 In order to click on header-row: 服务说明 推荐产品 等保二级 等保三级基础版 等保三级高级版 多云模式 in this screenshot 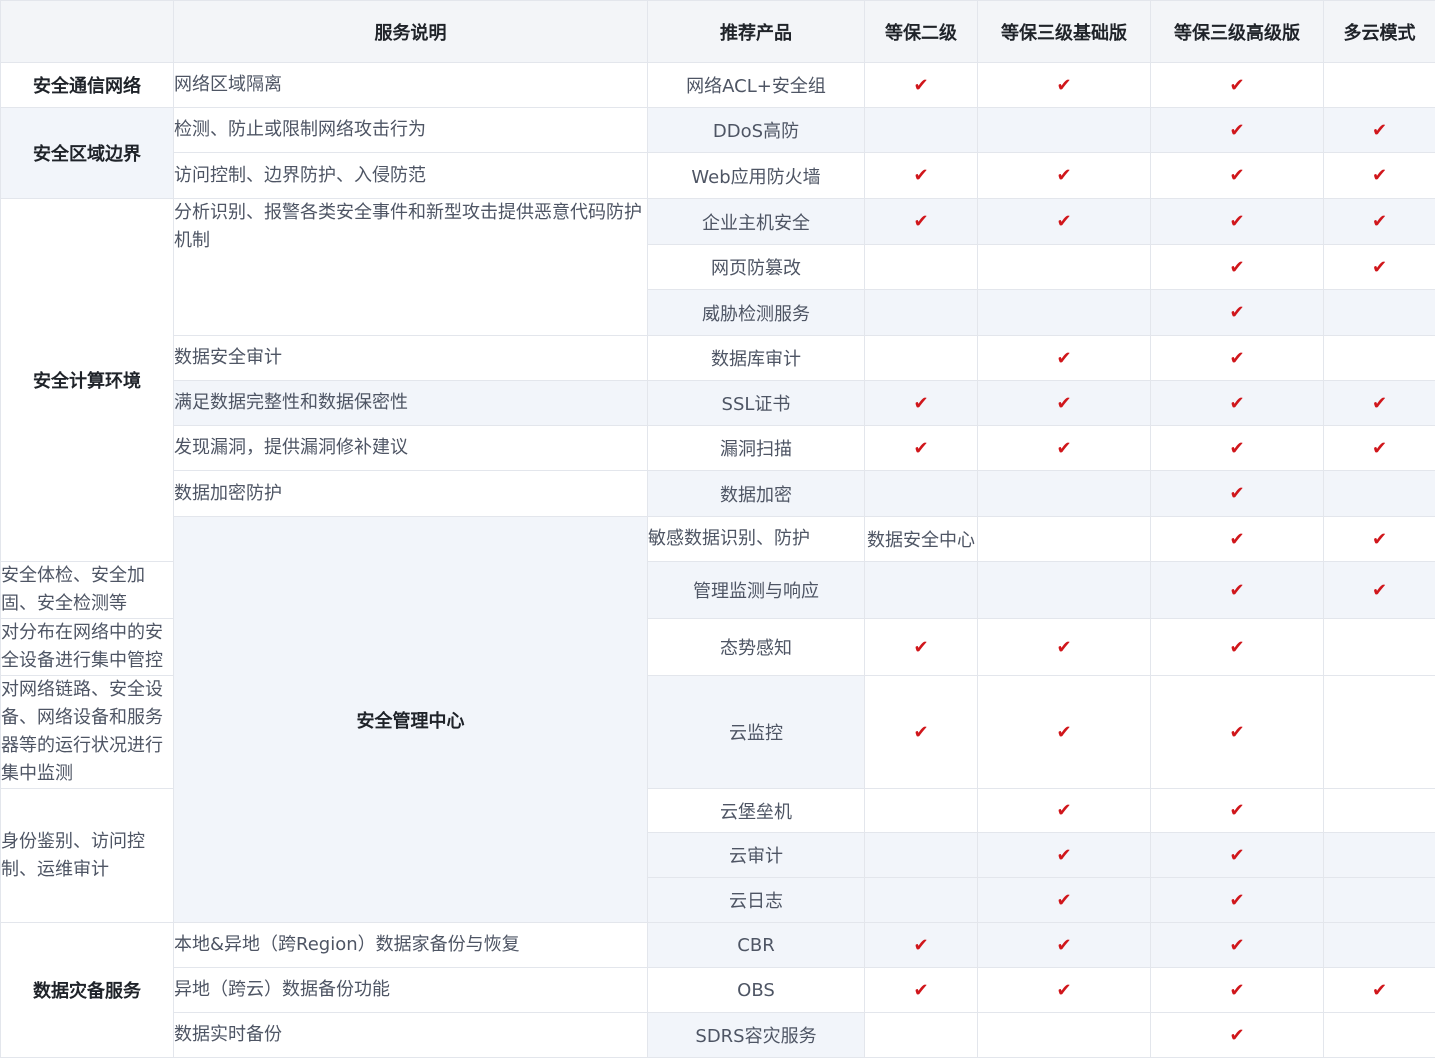, I will do `click(718, 32)`.